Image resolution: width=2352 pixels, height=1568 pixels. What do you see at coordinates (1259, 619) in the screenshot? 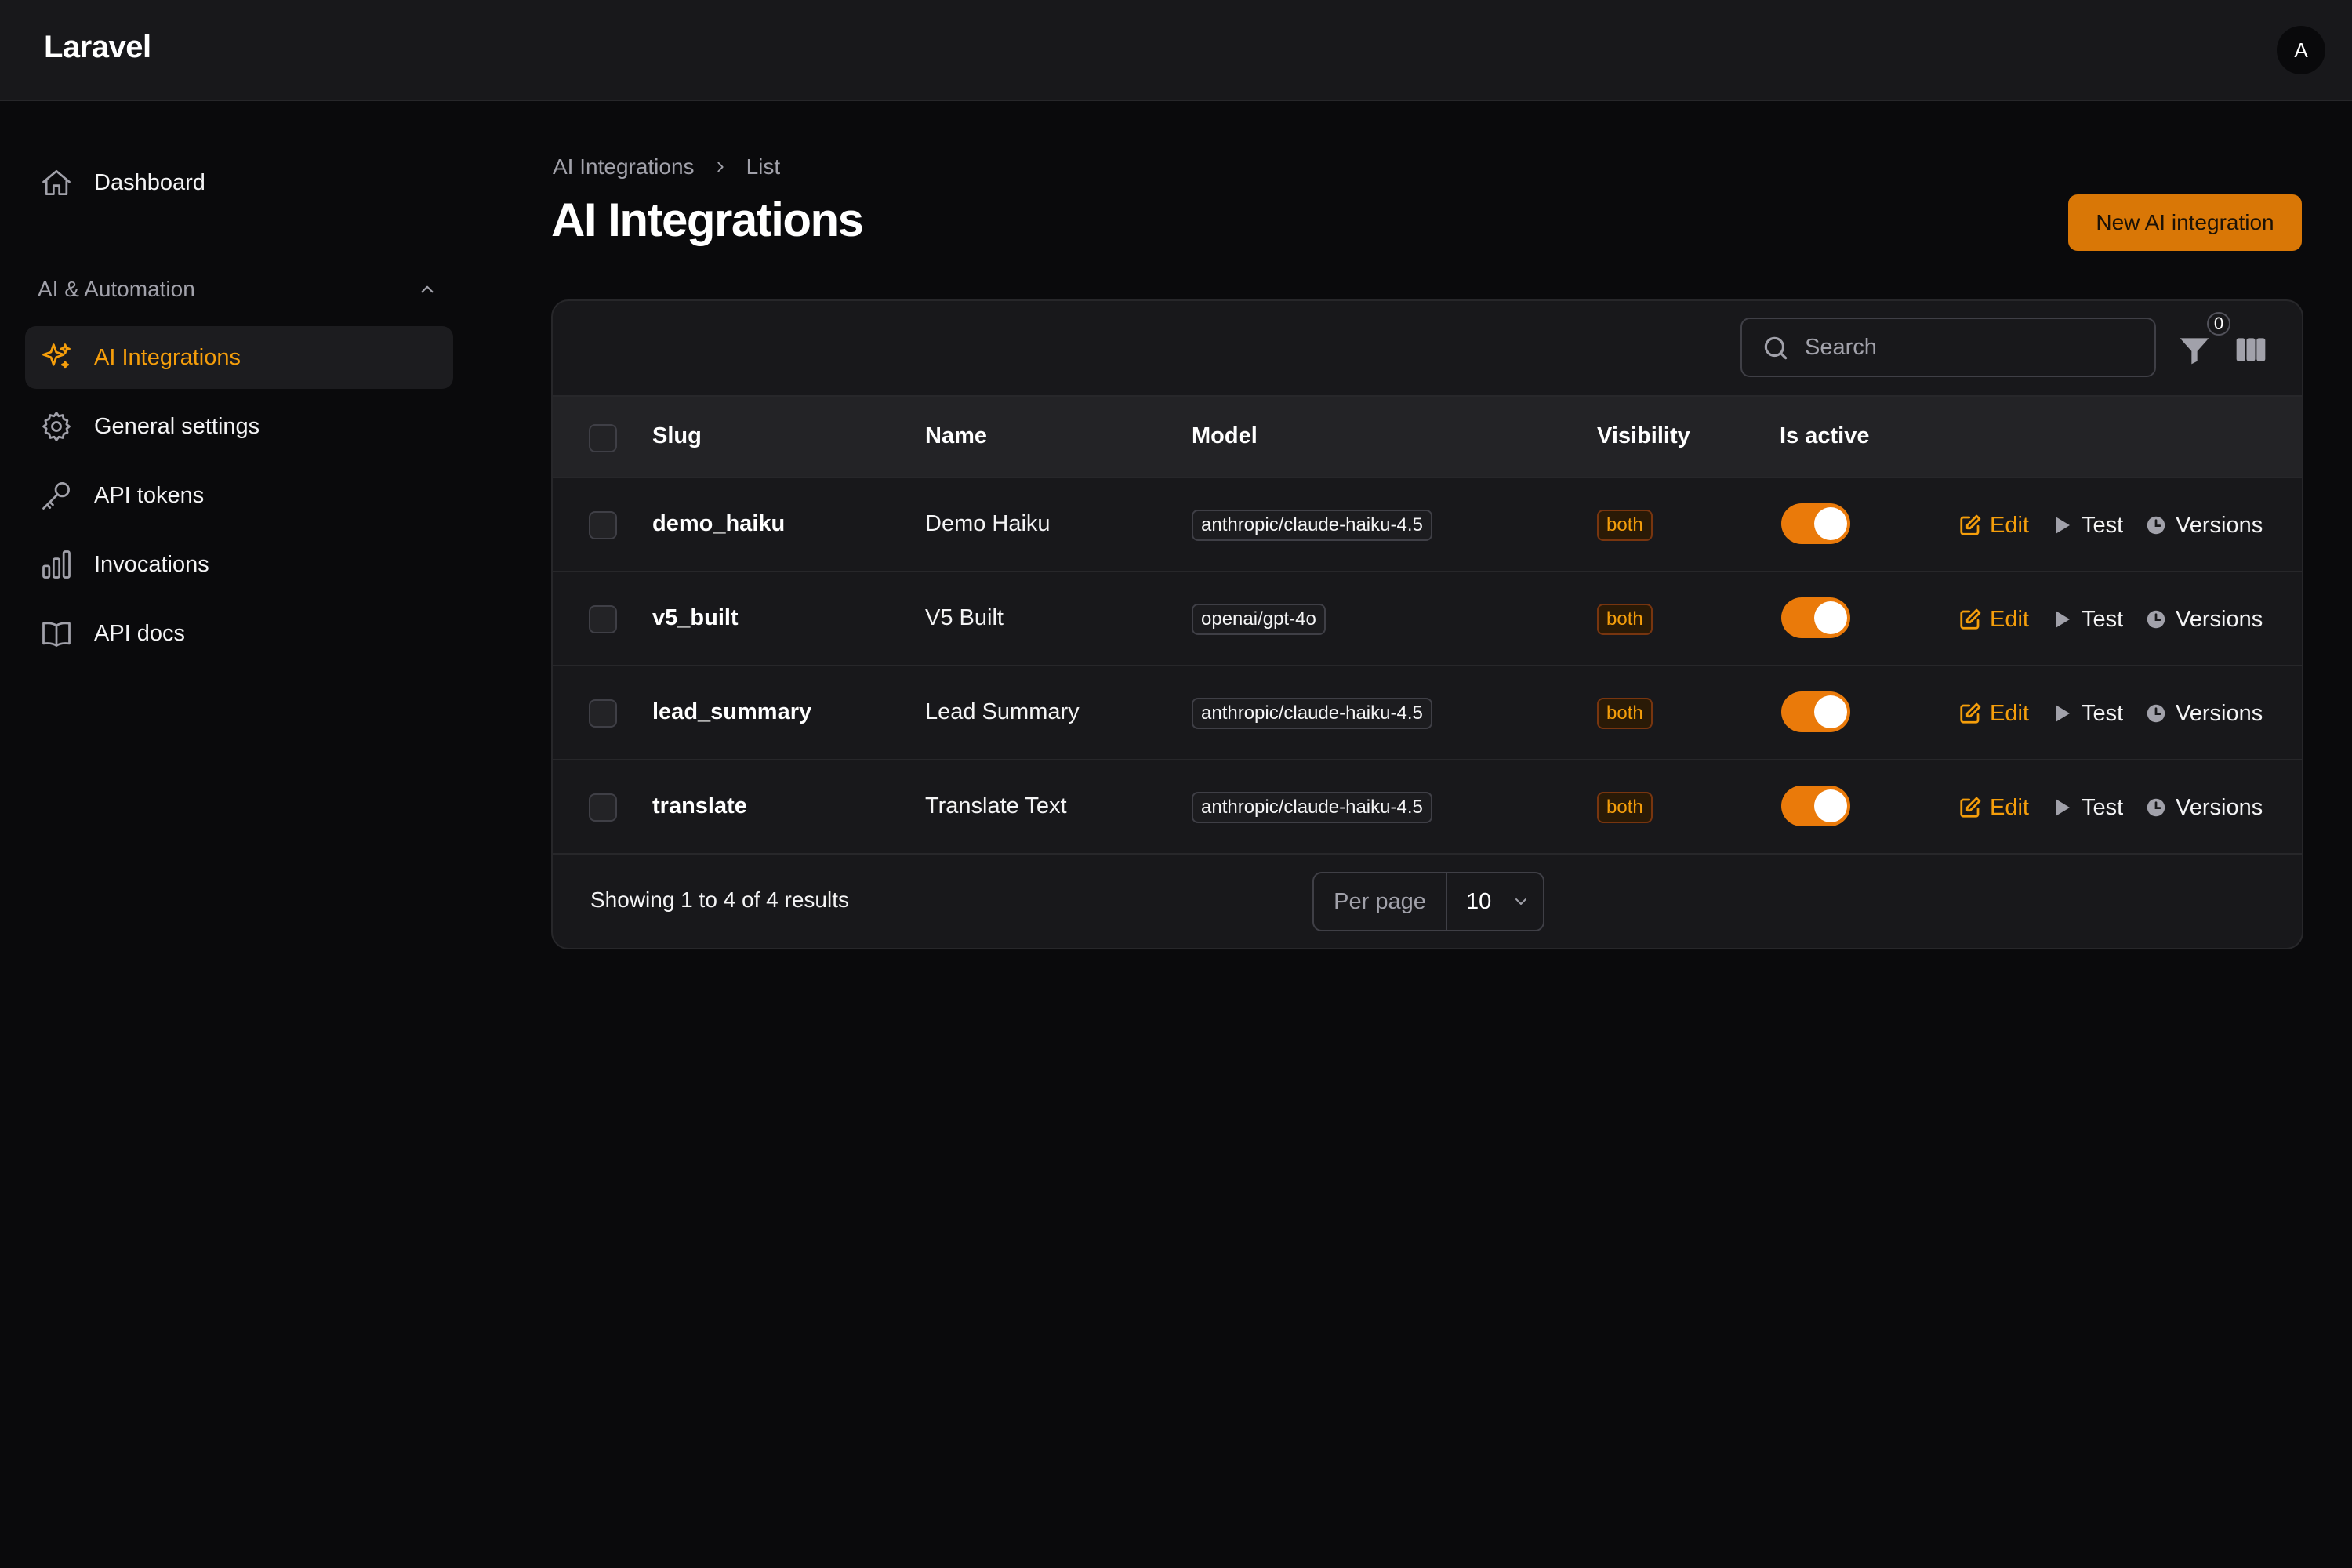
I see `model-badge: openai/gpt-4o` at bounding box center [1259, 619].